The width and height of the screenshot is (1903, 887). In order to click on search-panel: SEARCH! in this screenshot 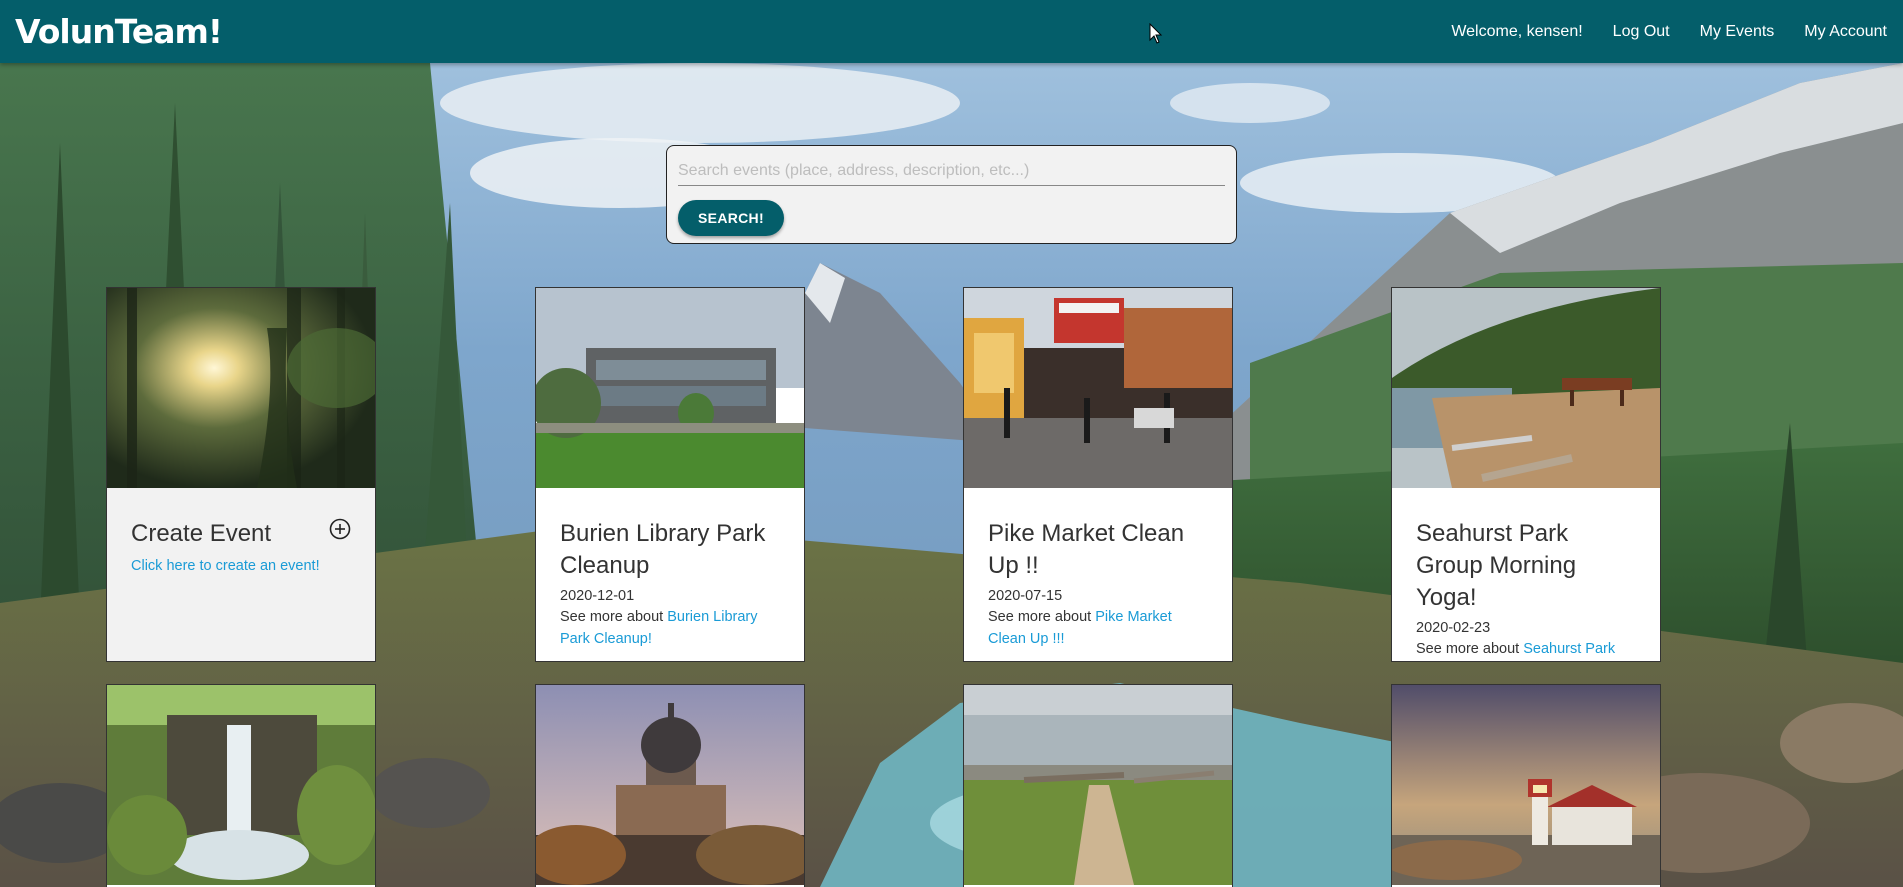, I will do `click(951, 194)`.